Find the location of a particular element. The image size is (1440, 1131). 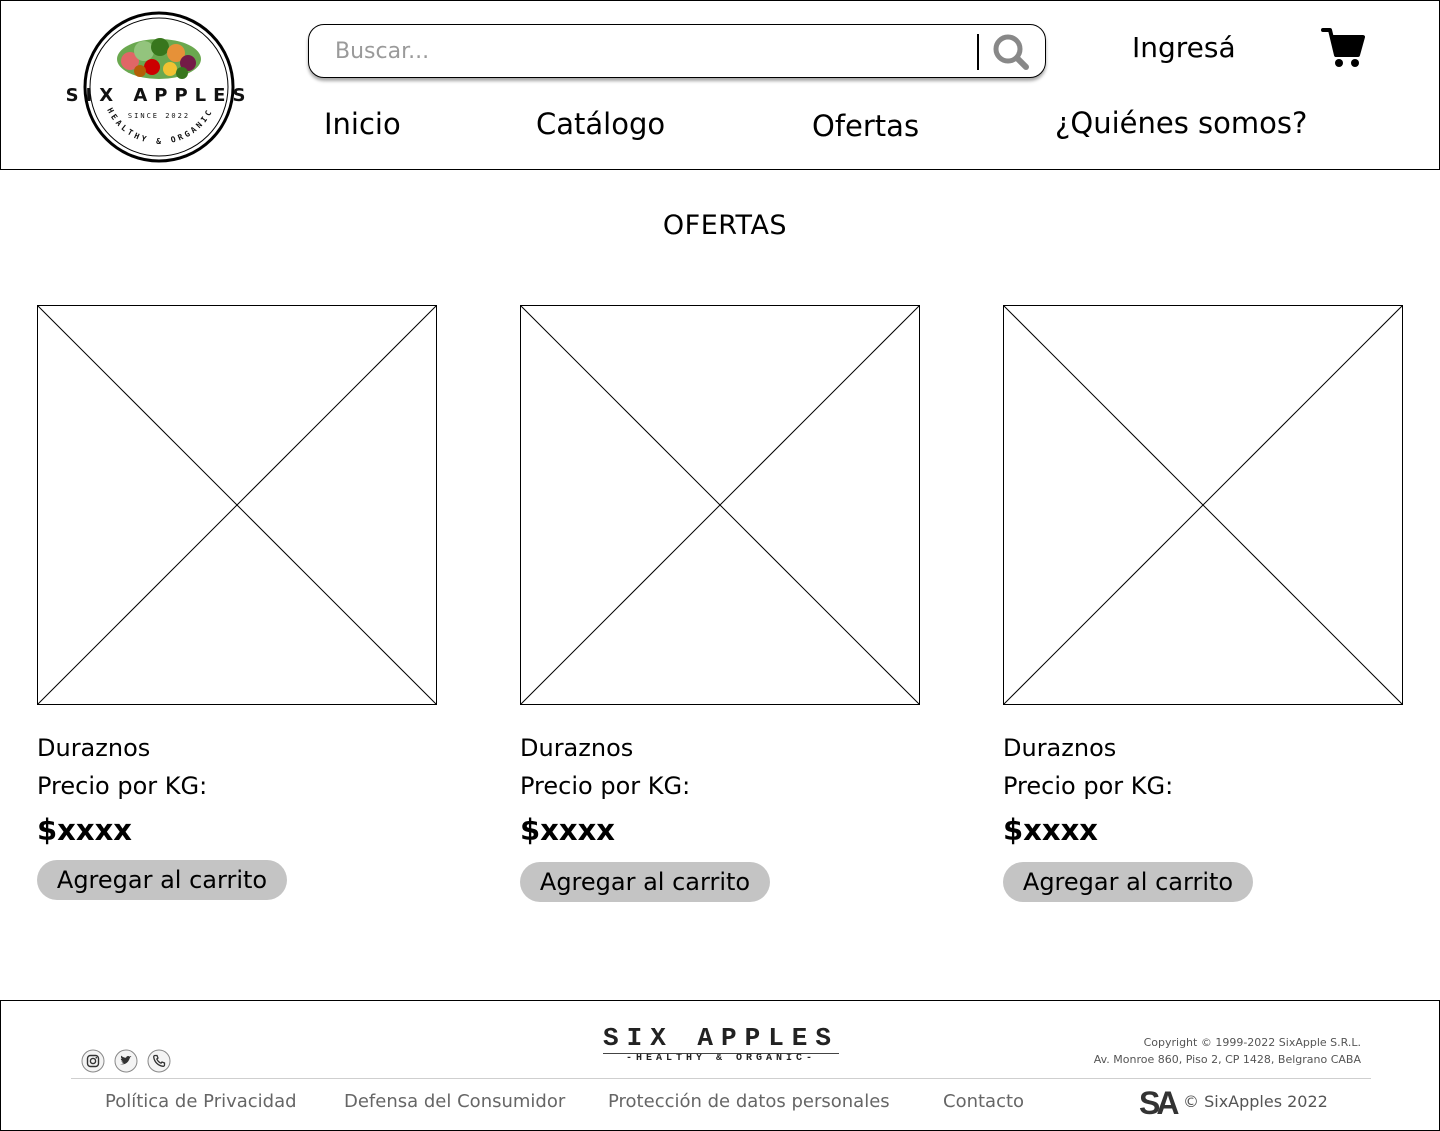

login-link: Ingresá is located at coordinates (1184, 47).